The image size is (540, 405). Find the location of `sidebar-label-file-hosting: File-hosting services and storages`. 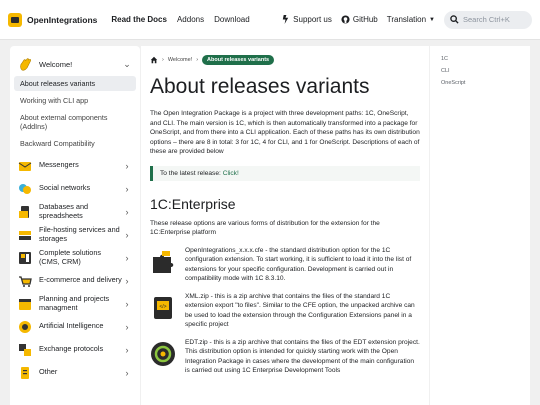

sidebar-label-file-hosting: File-hosting services and storages is located at coordinates (79, 234).